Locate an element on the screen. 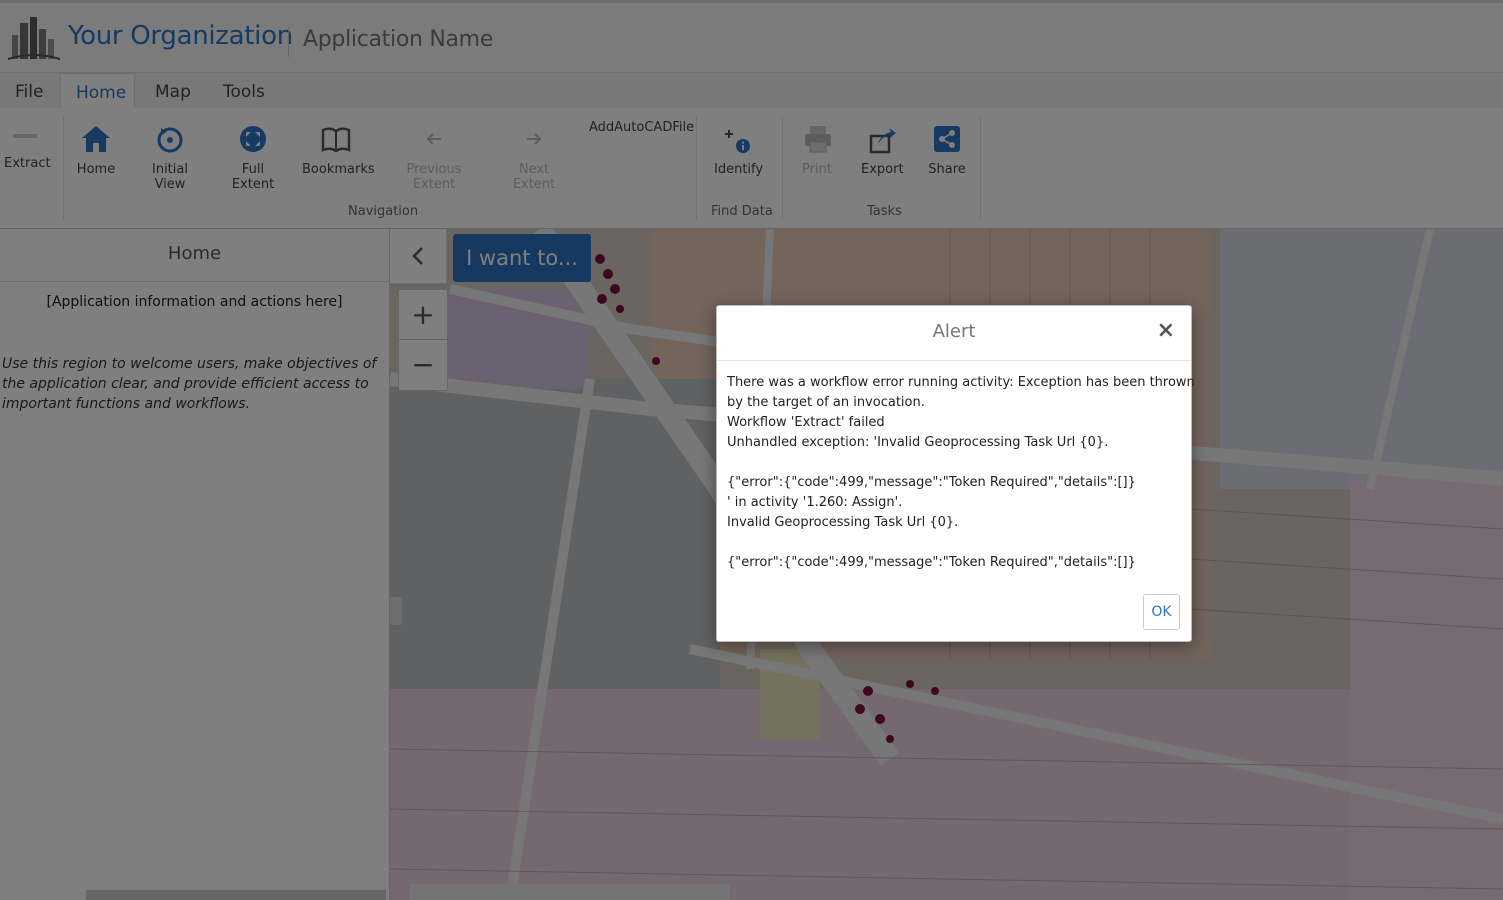 The width and height of the screenshot is (1503, 900). alert-line: Invalid Geoprocessing Task Url {0}. is located at coordinates (843, 522).